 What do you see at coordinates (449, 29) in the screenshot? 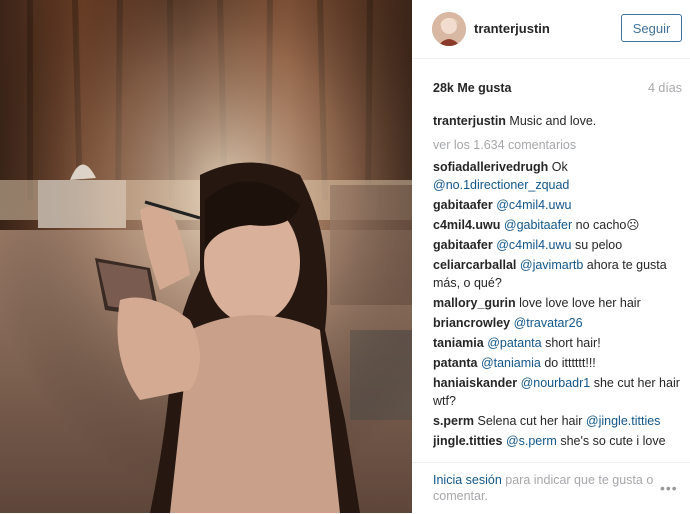
I see `avatar` at bounding box center [449, 29].